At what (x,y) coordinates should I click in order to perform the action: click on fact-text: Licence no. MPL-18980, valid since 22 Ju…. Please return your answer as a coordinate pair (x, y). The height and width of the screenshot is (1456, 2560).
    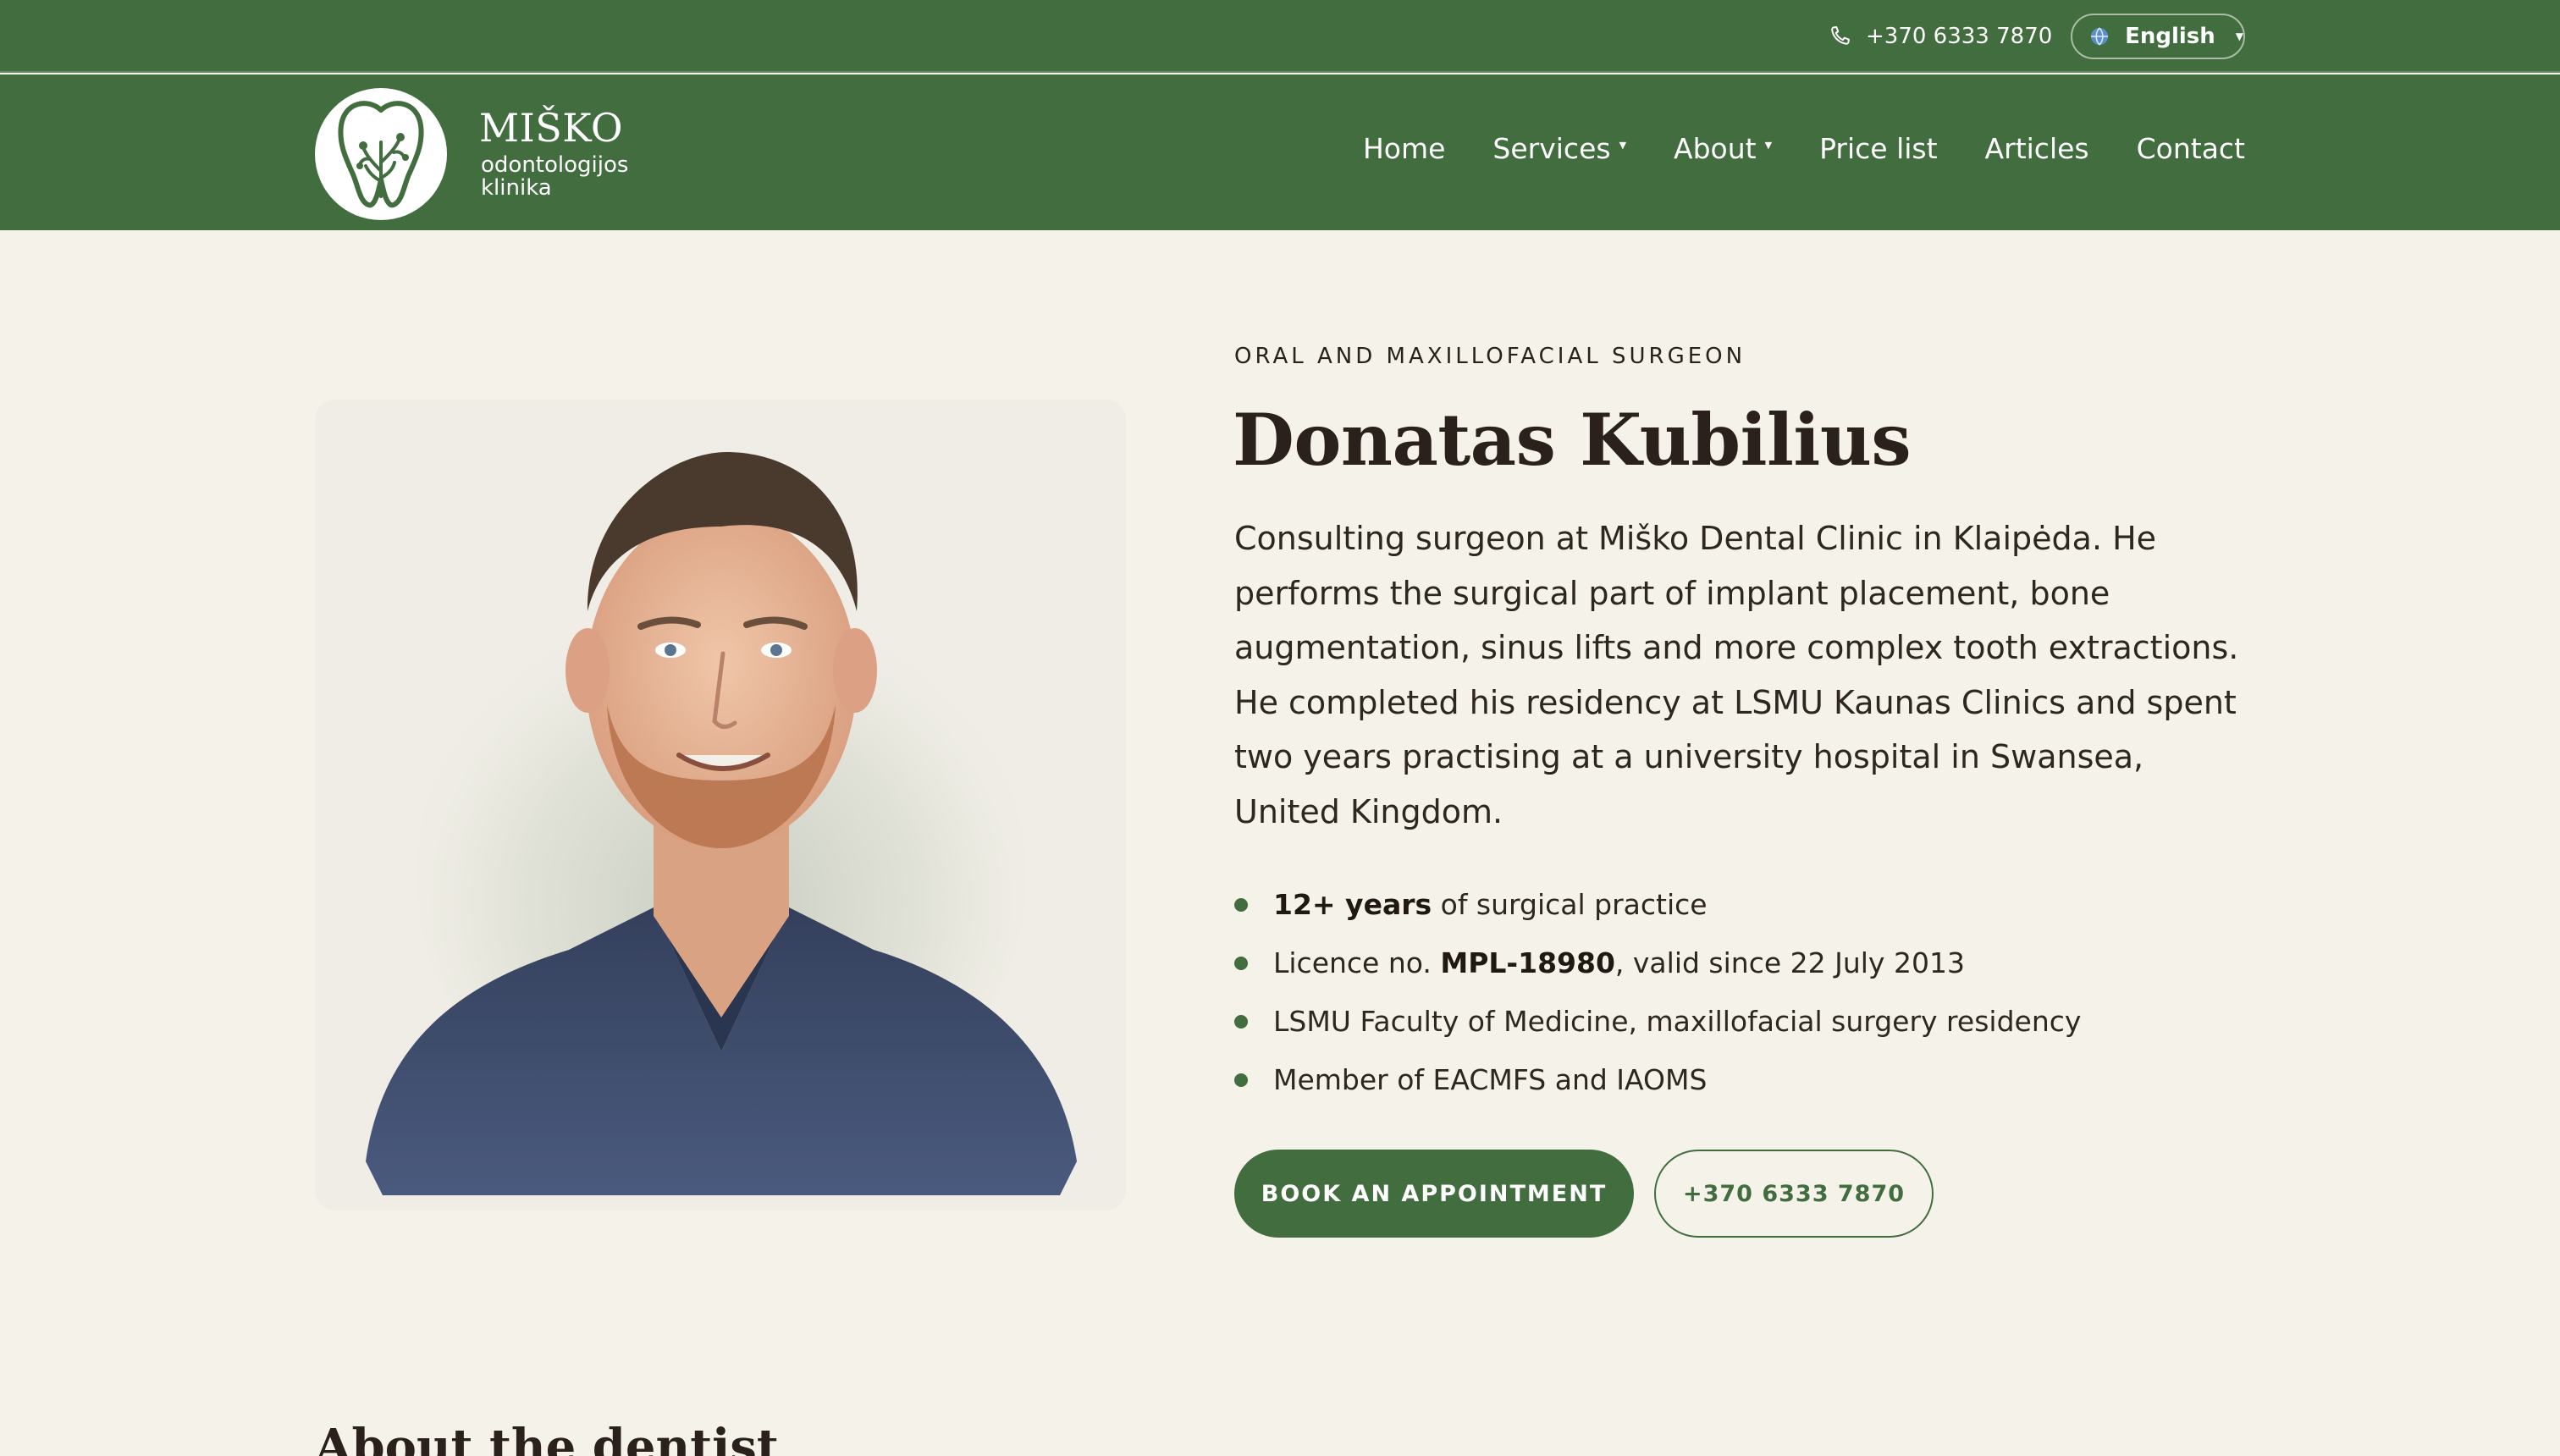
    Looking at the image, I should click on (1619, 962).